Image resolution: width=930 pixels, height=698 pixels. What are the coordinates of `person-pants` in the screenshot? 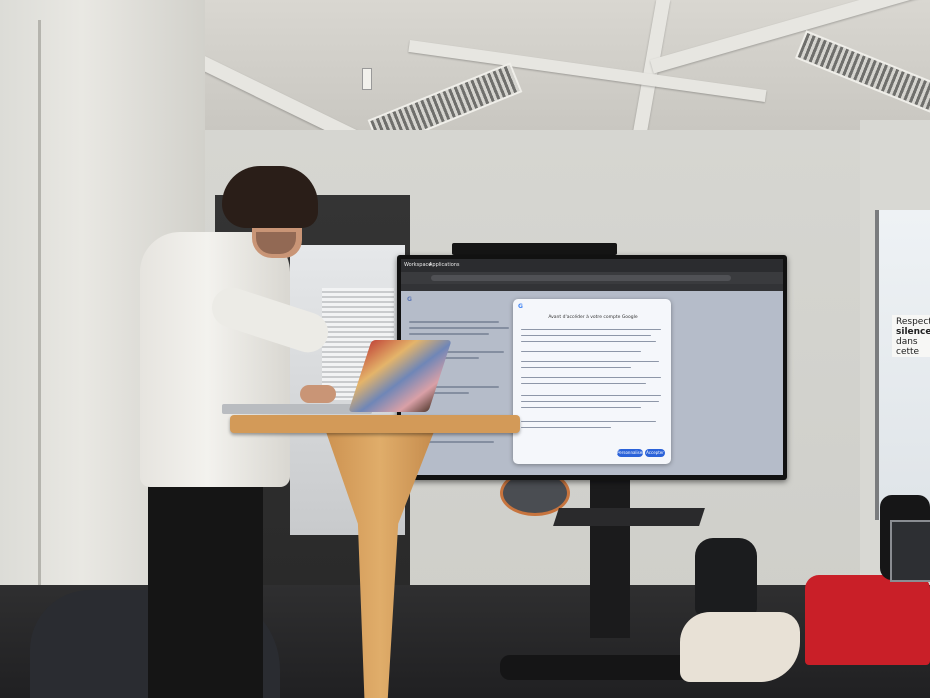 It's located at (205, 584).